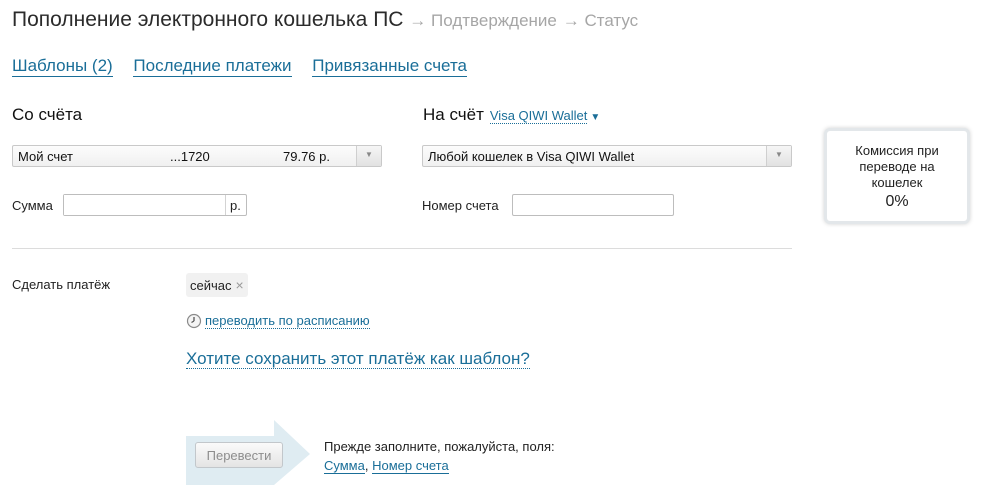  I want to click on from-account-select: Мой счет ...1720 79.76 р. ▼, so click(197, 156).